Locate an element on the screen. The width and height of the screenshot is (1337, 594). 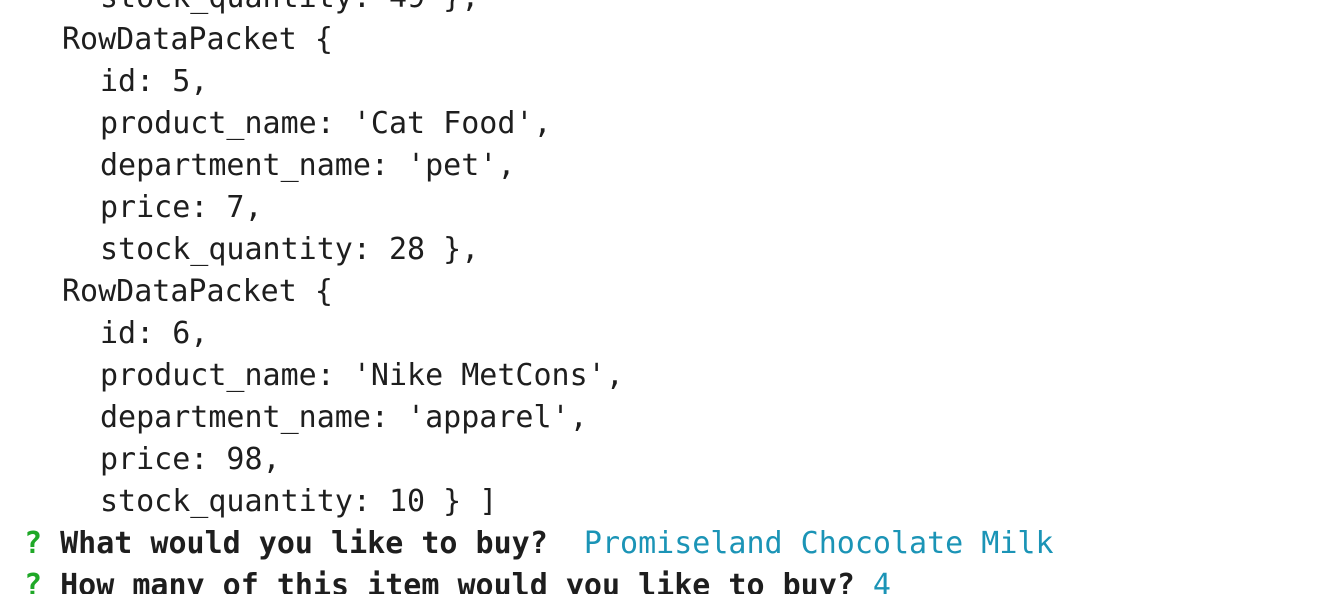
output-line: department_name: 'apparel', is located at coordinates (344, 417).